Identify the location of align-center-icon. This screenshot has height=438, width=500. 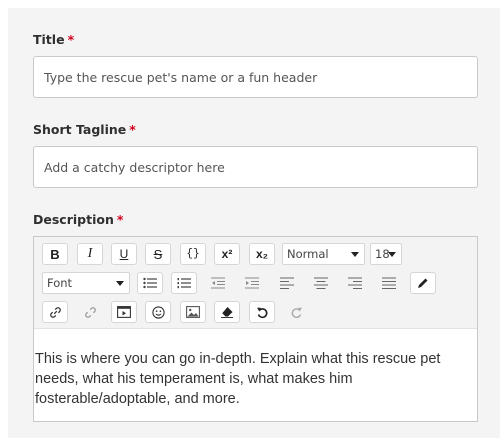
(321, 283).